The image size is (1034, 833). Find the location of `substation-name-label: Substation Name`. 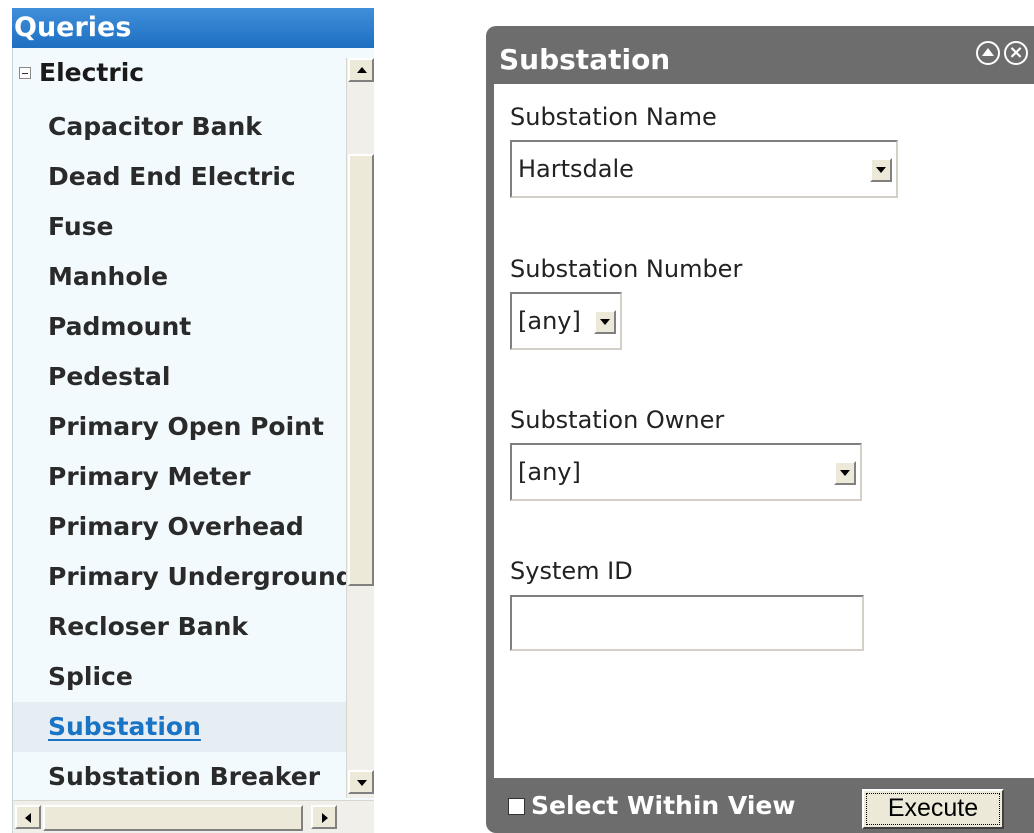

substation-name-label: Substation Name is located at coordinates (613, 117).